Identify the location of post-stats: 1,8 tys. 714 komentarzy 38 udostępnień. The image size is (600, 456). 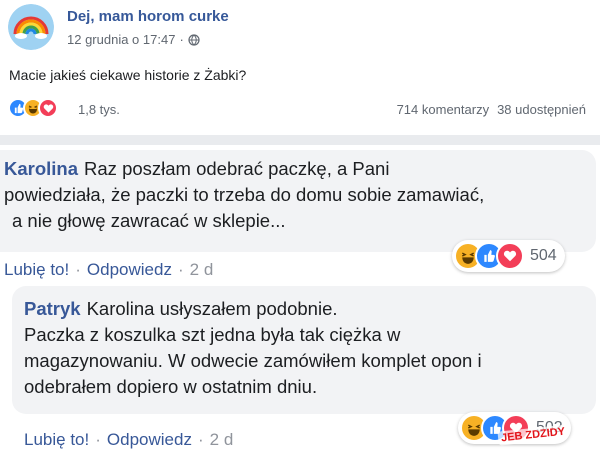
(300, 108).